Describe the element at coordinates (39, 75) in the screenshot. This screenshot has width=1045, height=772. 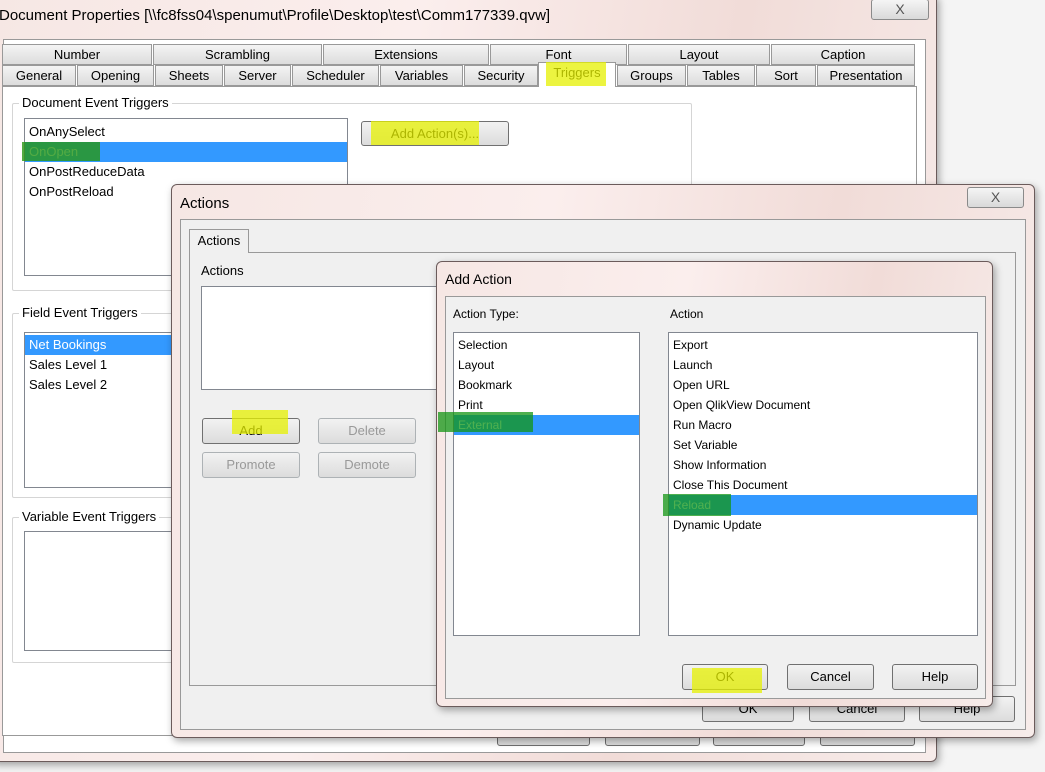
I see `tab-general: General` at that location.